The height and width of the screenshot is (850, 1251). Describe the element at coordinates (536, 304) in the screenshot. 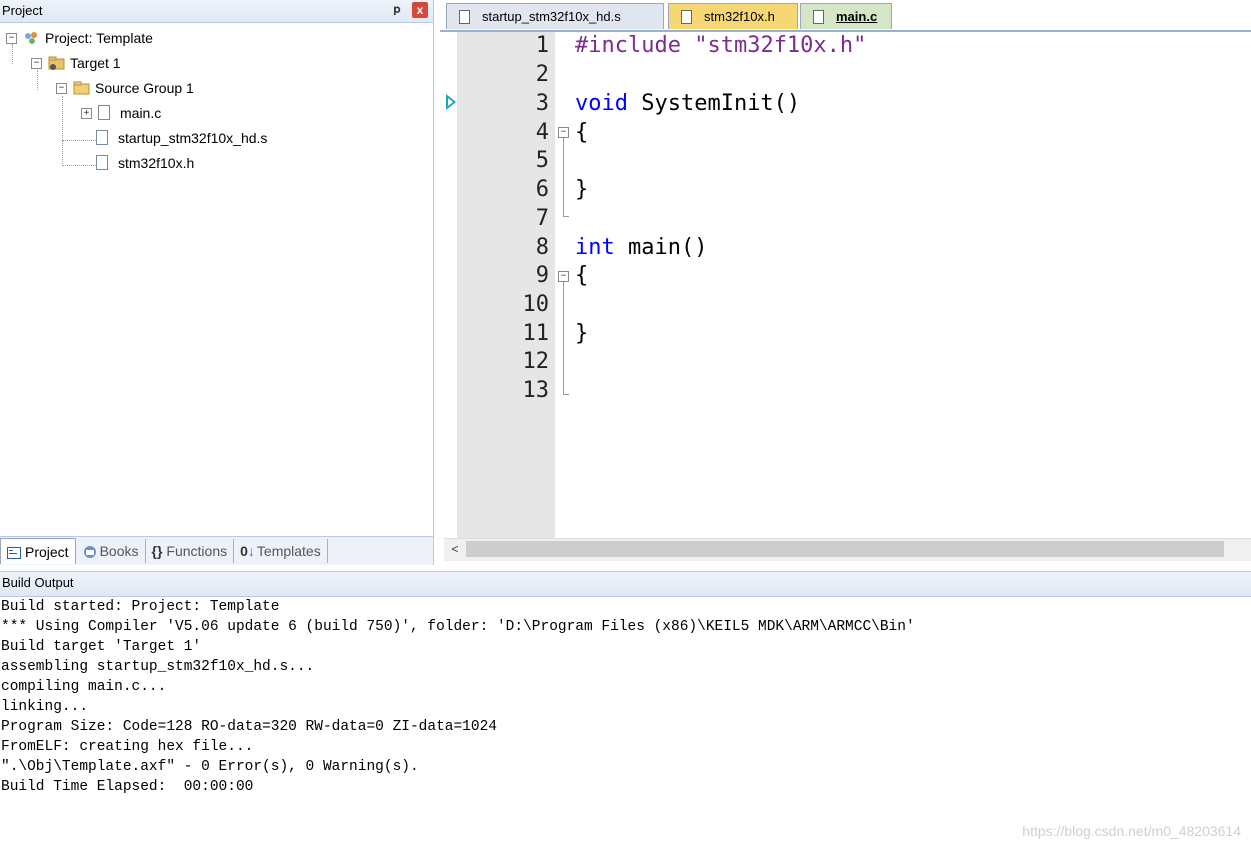

I see `line-number: 10` at that location.